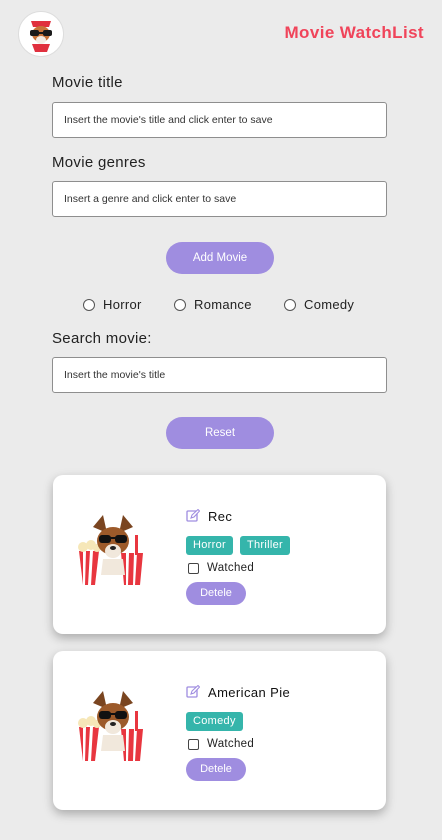 The height and width of the screenshot is (840, 442). I want to click on movie-title: American Pie, so click(249, 692).